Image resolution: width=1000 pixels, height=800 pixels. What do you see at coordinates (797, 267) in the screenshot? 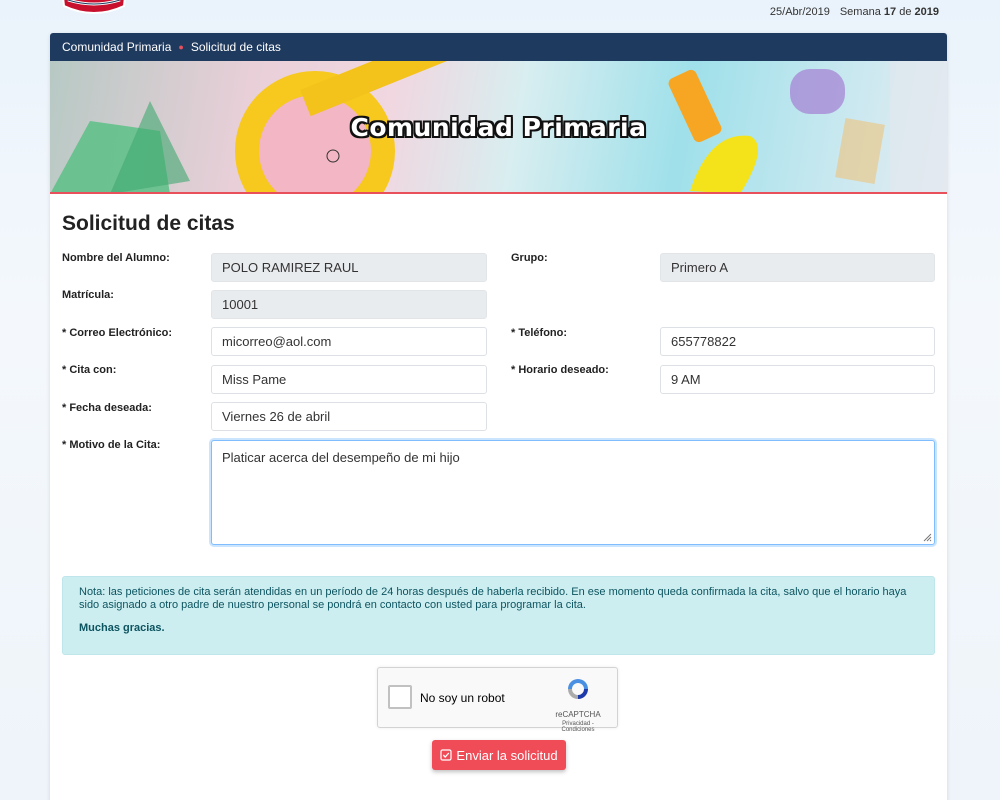
I see `group-field: Primero A` at bounding box center [797, 267].